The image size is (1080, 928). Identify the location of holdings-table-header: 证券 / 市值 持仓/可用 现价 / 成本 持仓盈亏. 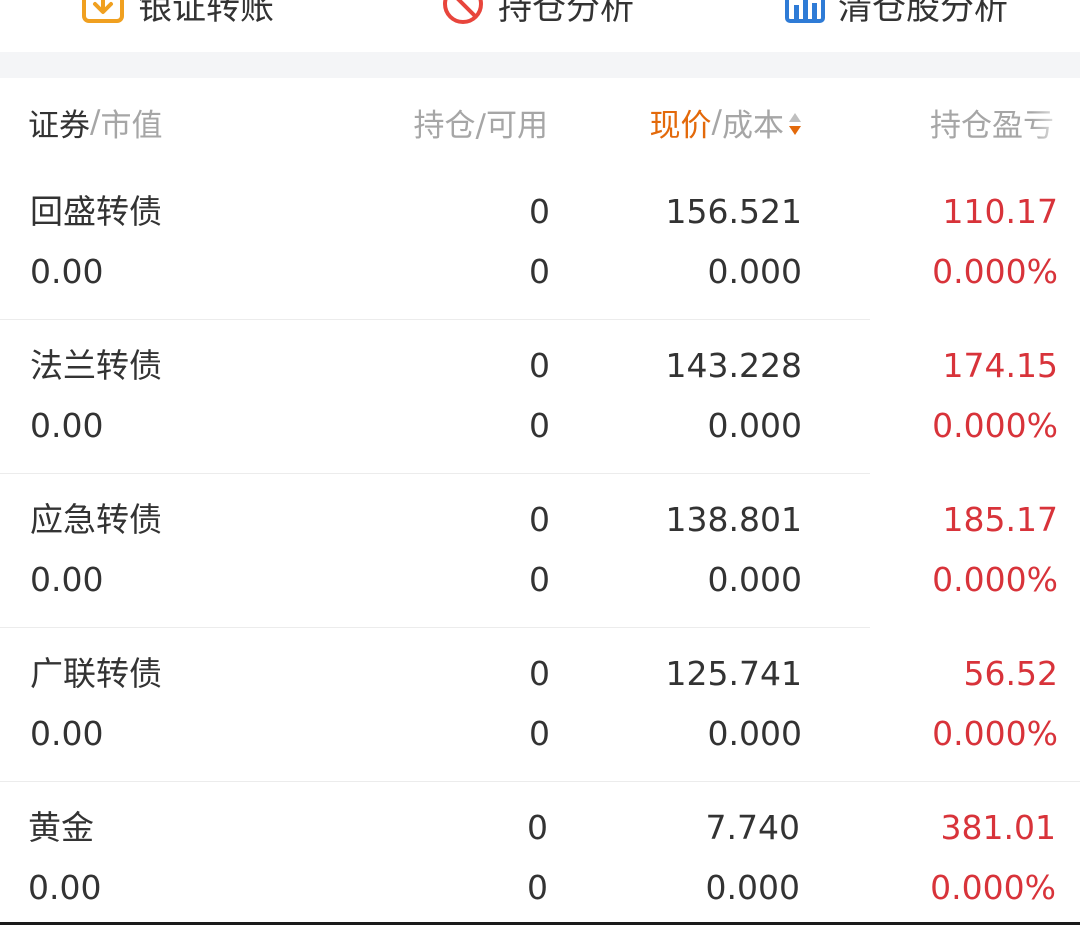
(540, 122).